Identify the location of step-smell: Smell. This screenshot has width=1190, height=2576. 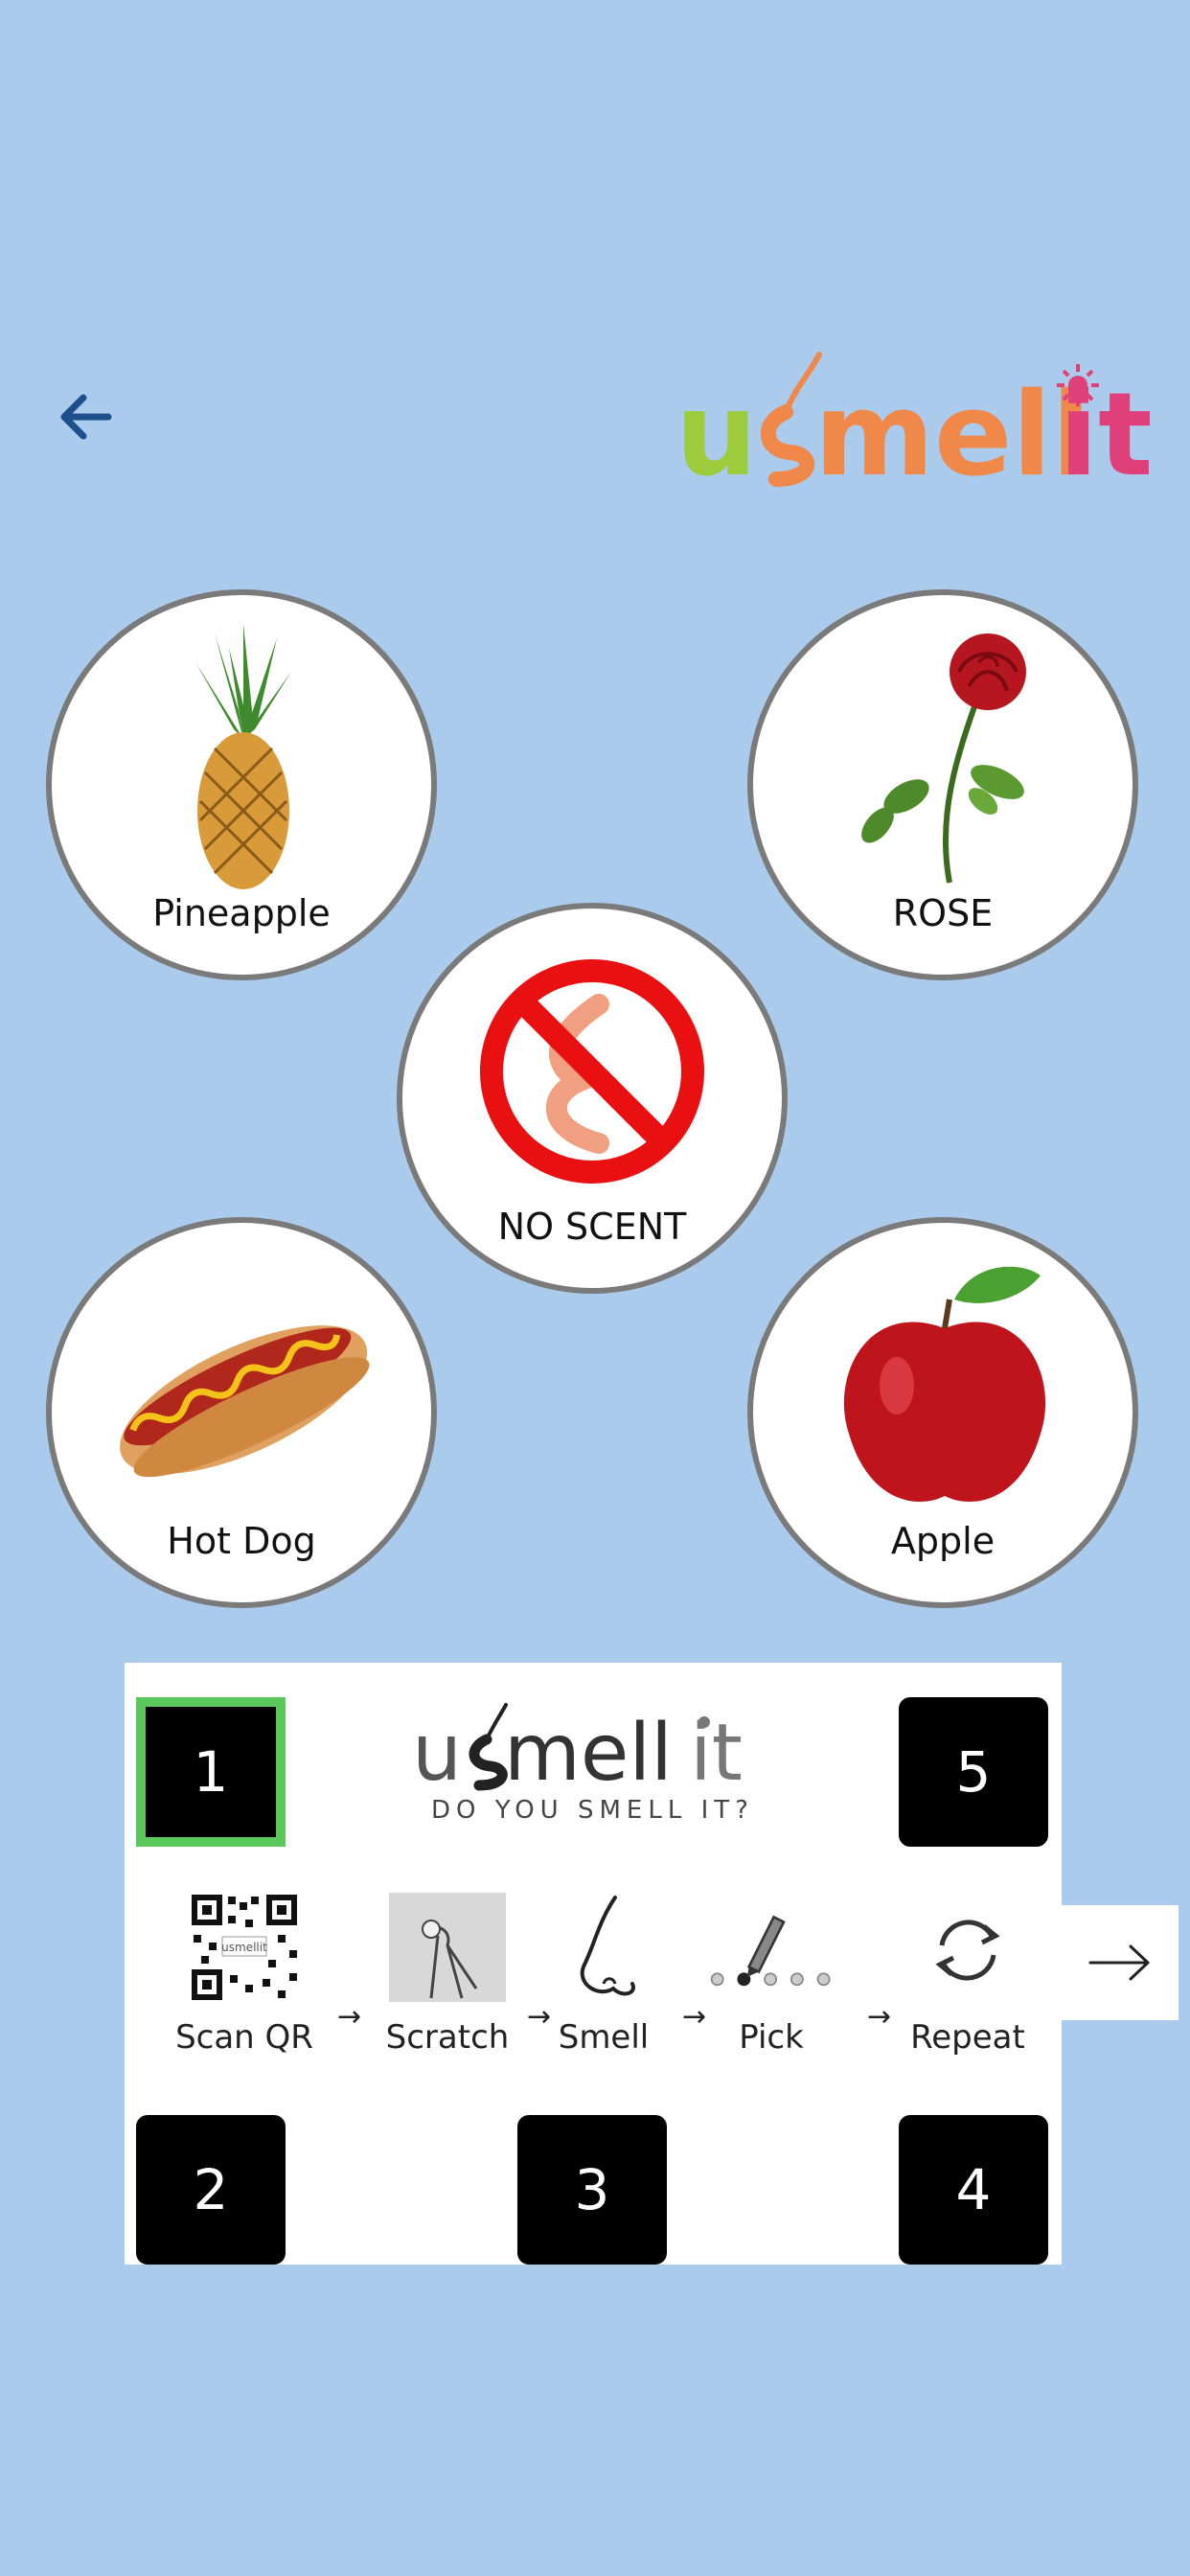
(604, 1975).